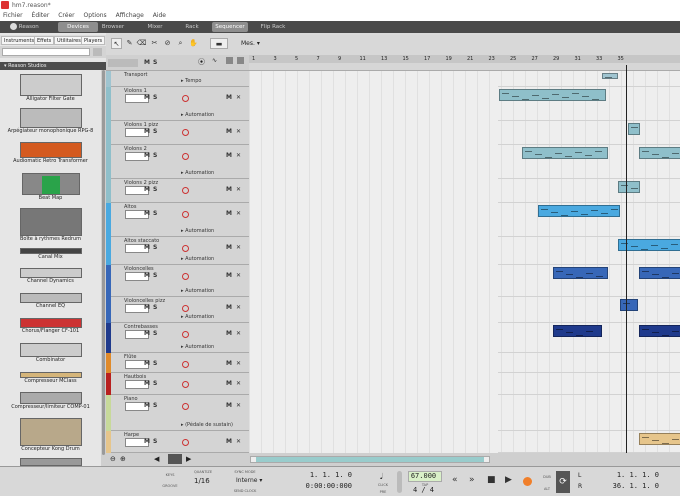 The height and width of the screenshot is (496, 680). I want to click on snap-toggle: ▬, so click(219, 43).